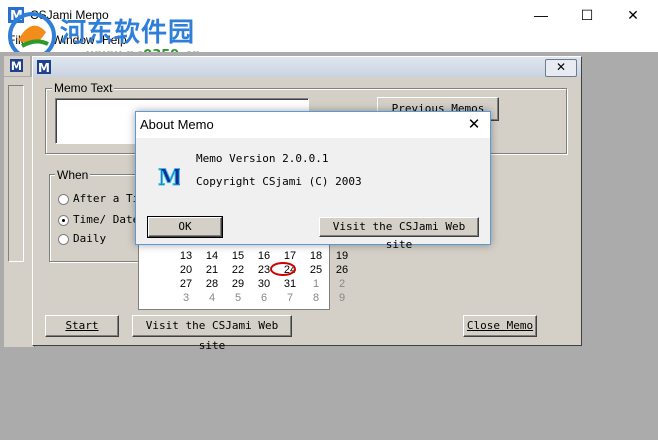  What do you see at coordinates (399, 234) in the screenshot?
I see `about-visit-website-button: Visit the CSJami Web site` at bounding box center [399, 234].